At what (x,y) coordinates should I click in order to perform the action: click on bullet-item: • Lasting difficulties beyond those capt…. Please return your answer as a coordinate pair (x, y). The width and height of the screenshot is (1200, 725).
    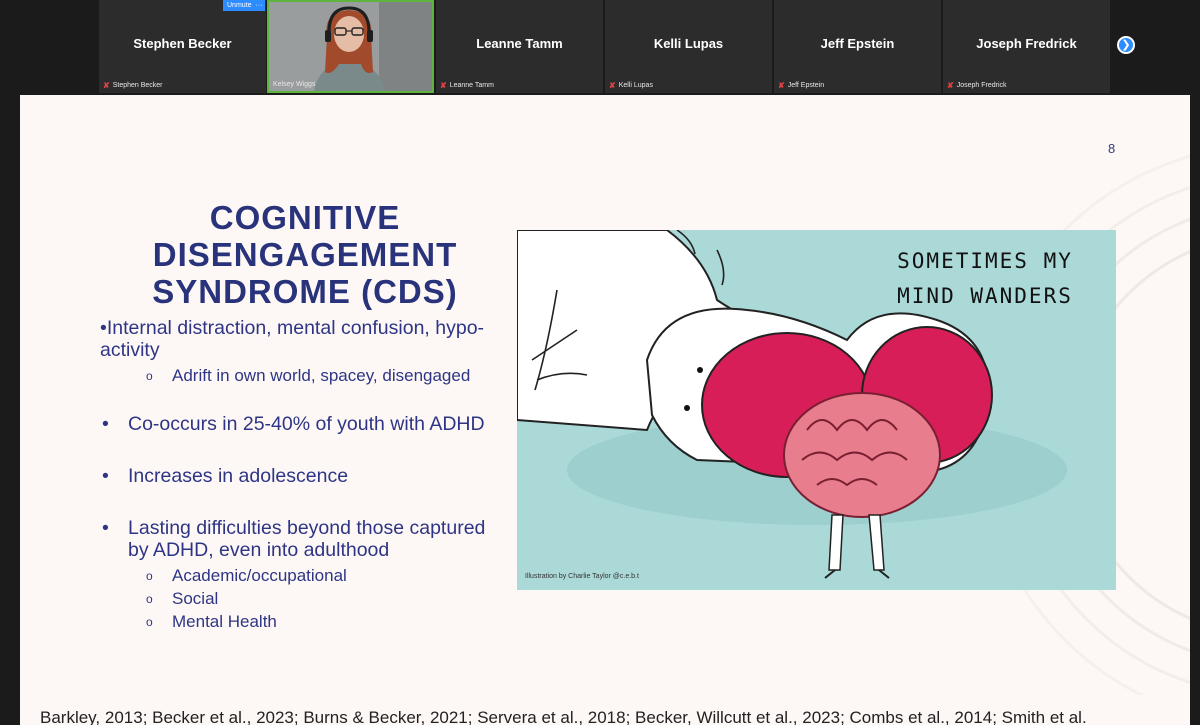
    Looking at the image, I should click on (300, 539).